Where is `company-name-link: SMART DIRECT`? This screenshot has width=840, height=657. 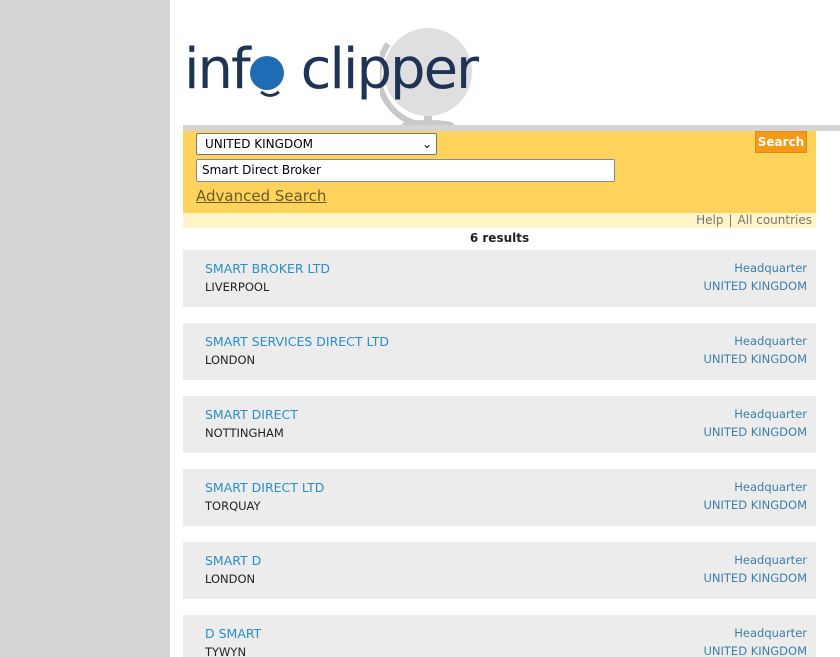 company-name-link: SMART DIRECT is located at coordinates (251, 414).